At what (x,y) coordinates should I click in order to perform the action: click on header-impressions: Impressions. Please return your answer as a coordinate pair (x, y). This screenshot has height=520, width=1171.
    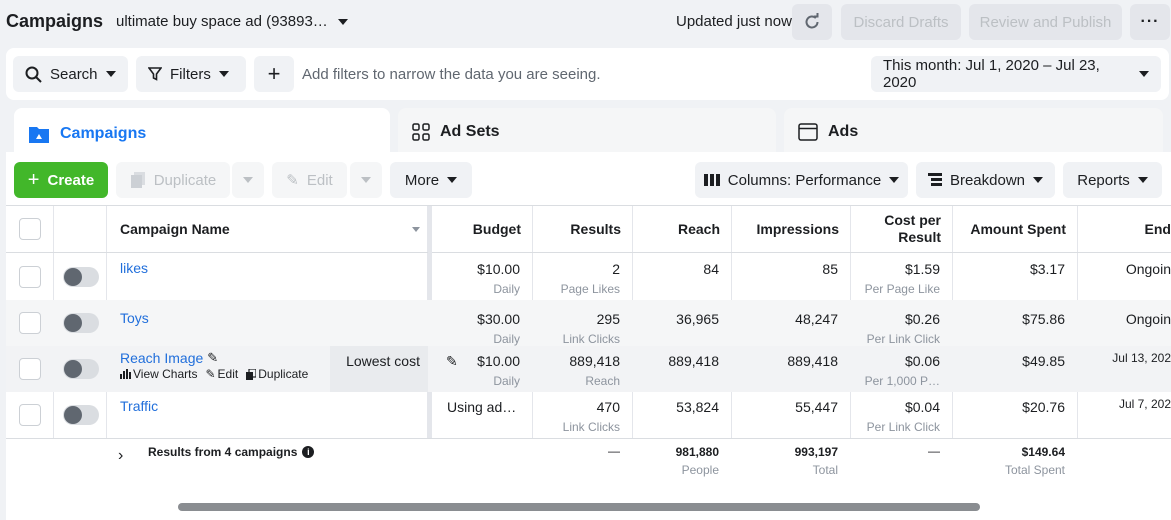
    Looking at the image, I should click on (791, 229).